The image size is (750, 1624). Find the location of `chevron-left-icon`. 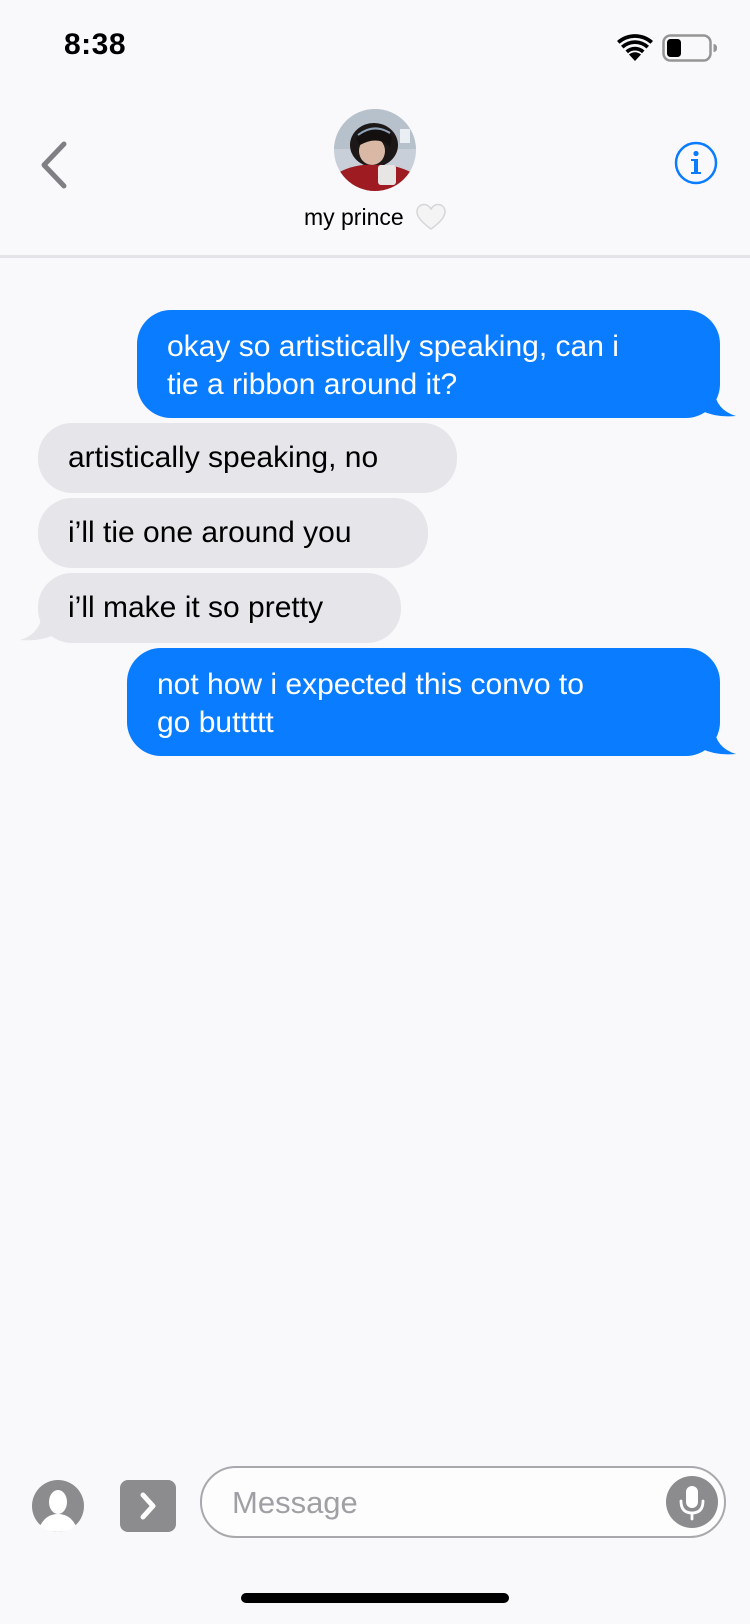

chevron-left-icon is located at coordinates (54, 165).